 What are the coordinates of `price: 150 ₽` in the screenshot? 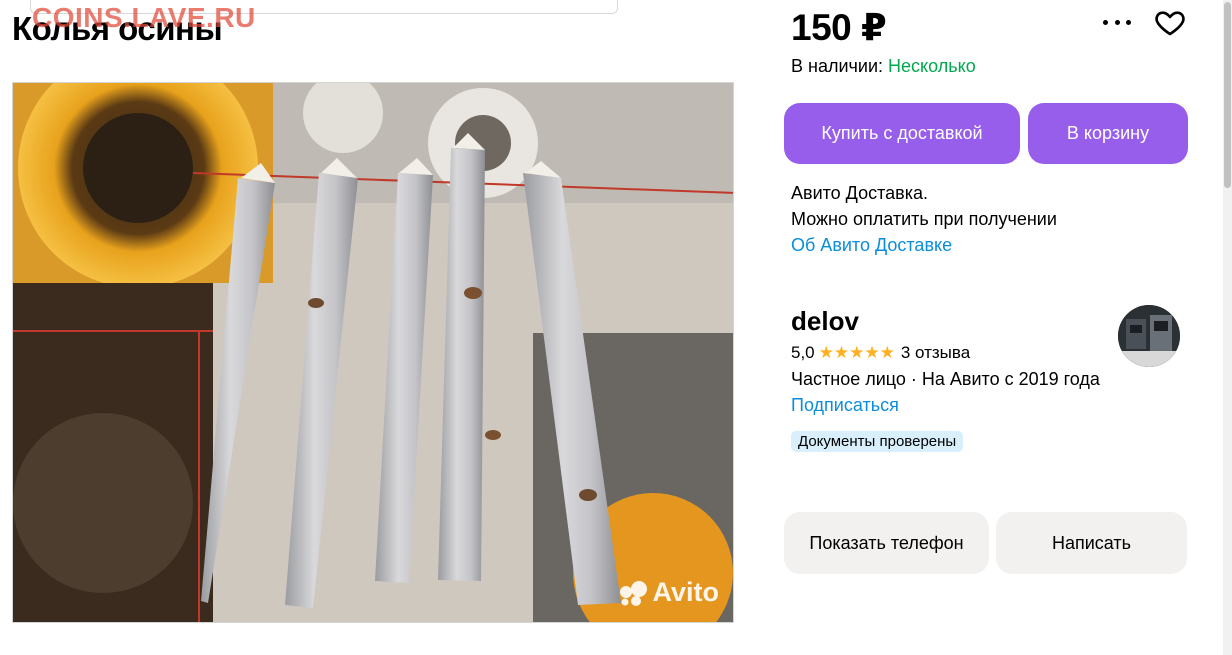 It's located at (839, 27).